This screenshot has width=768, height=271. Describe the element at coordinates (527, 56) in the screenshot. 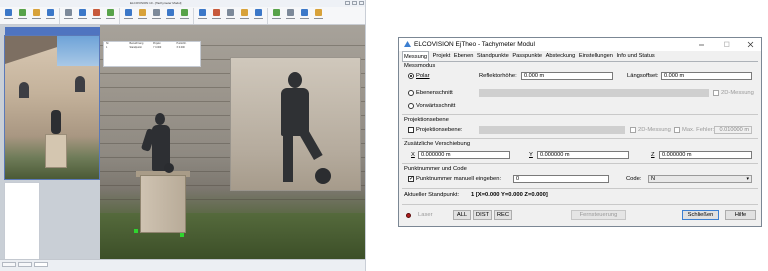

I see `tab-passpunkte: Passpunkte` at that location.